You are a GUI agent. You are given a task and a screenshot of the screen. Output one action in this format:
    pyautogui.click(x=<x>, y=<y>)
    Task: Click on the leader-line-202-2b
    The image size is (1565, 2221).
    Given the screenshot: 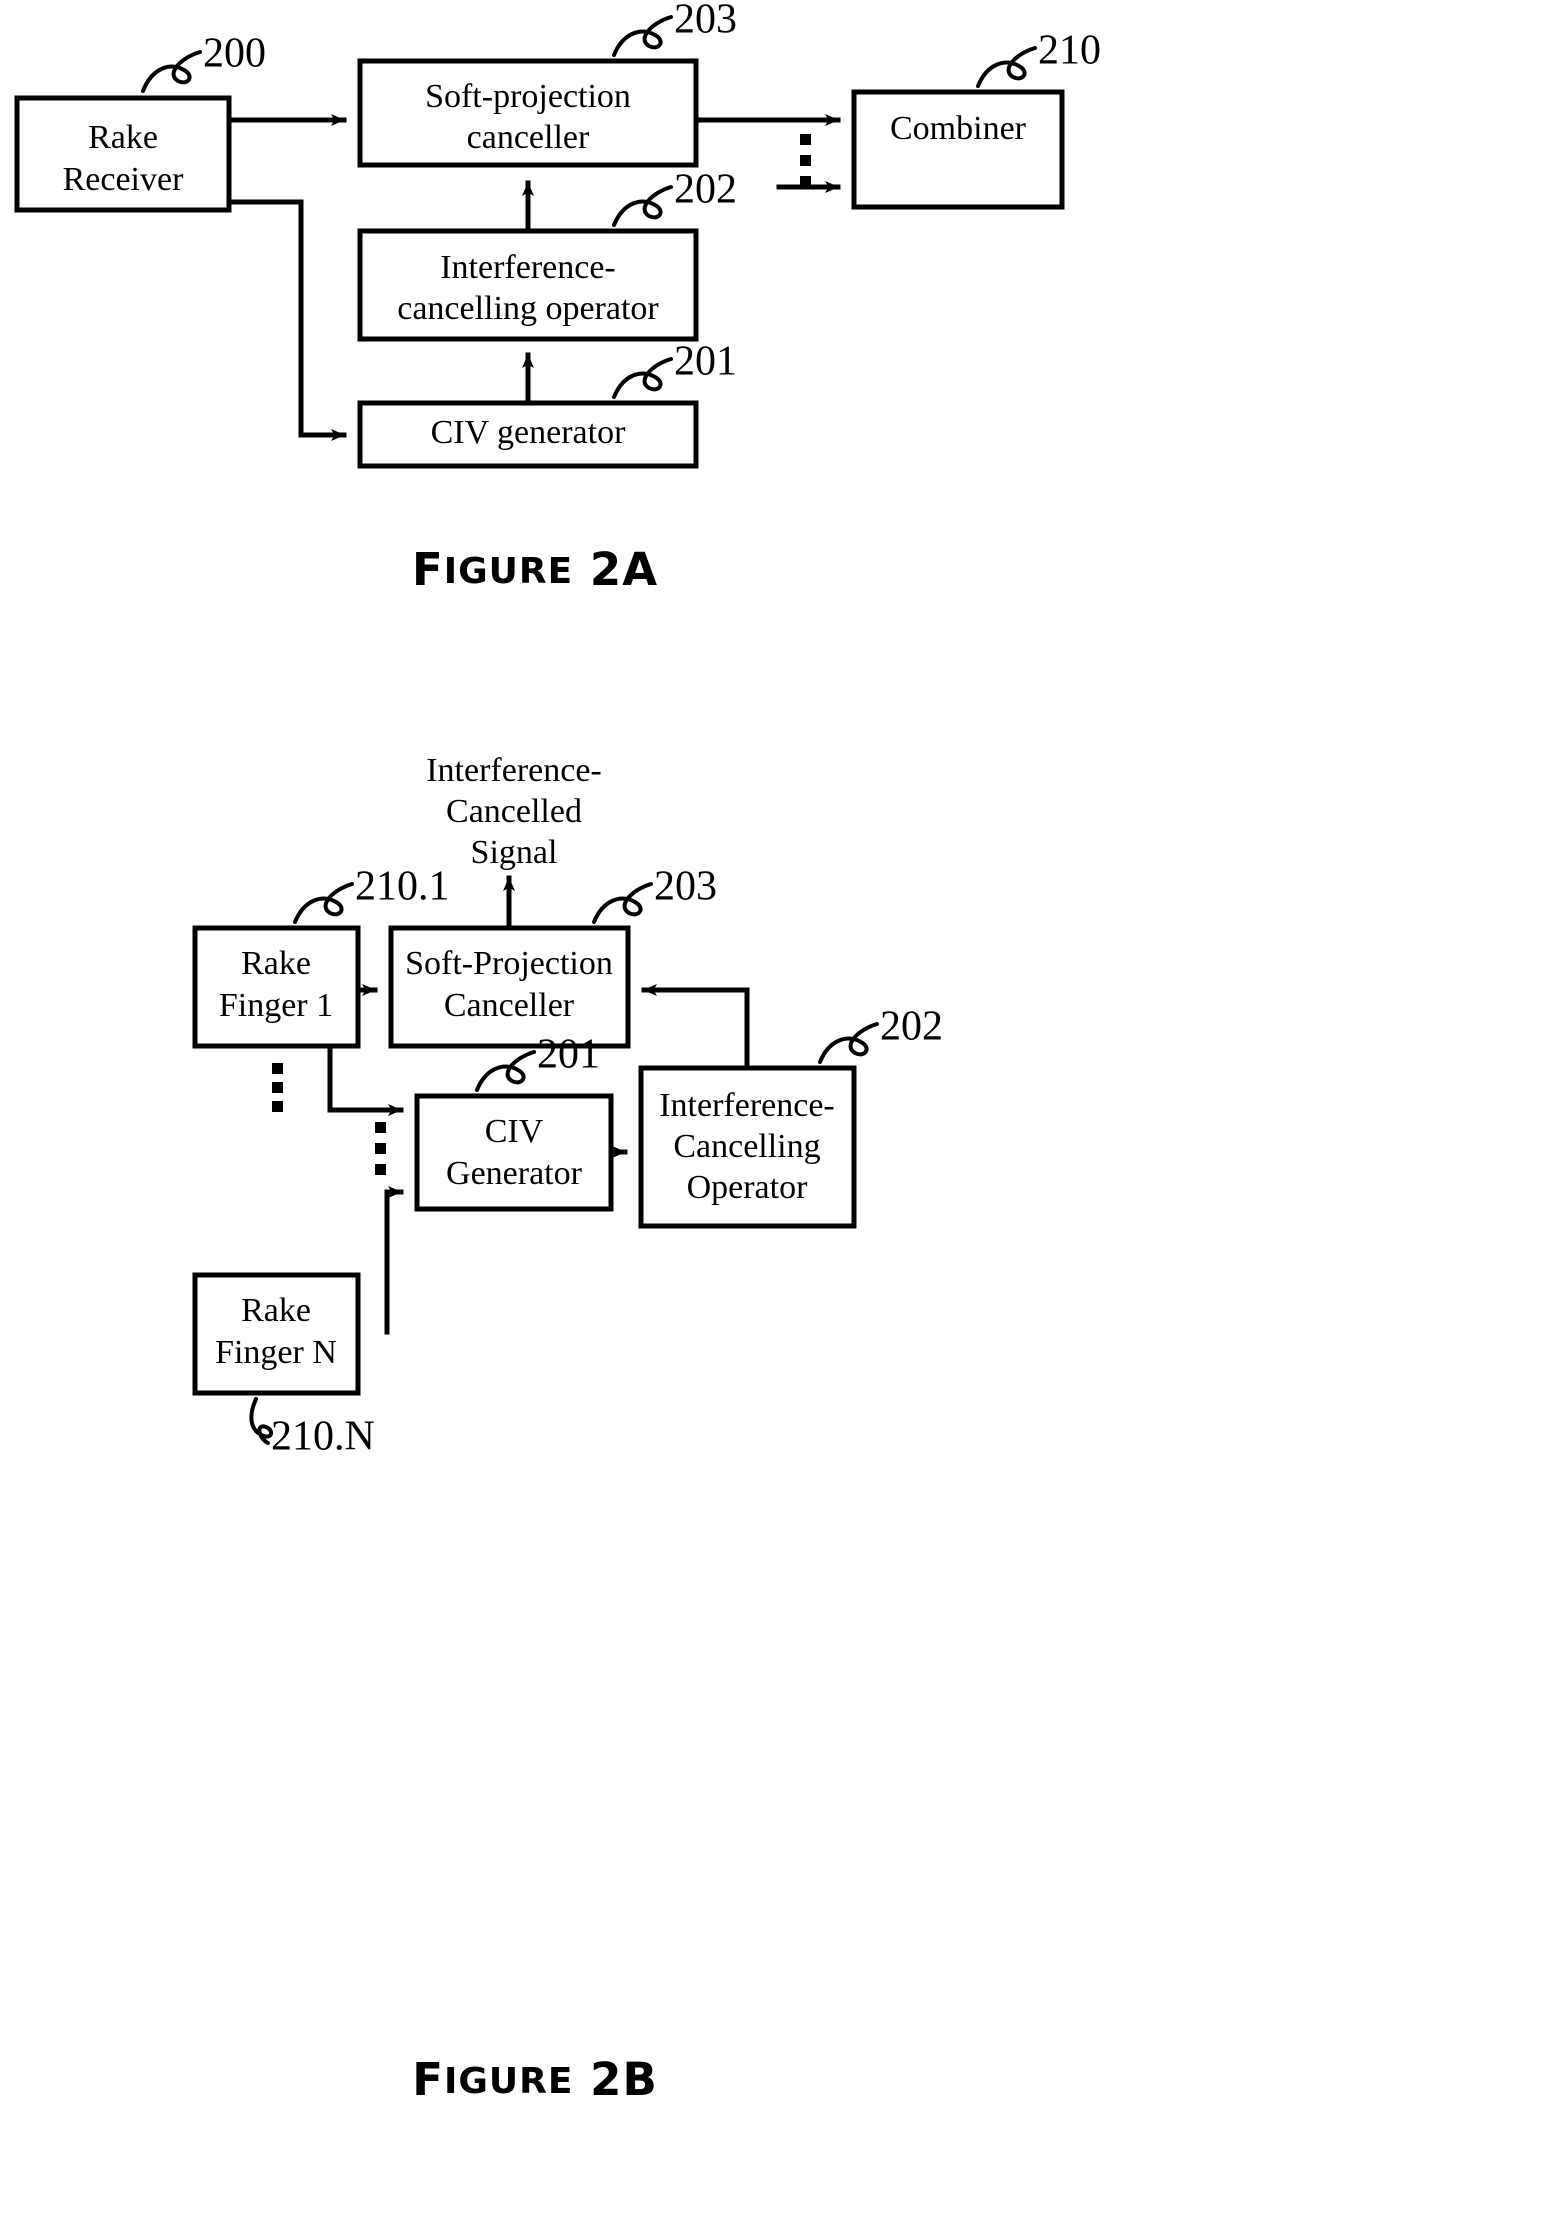 What is the action you would take?
    pyautogui.click(x=848, y=1043)
    